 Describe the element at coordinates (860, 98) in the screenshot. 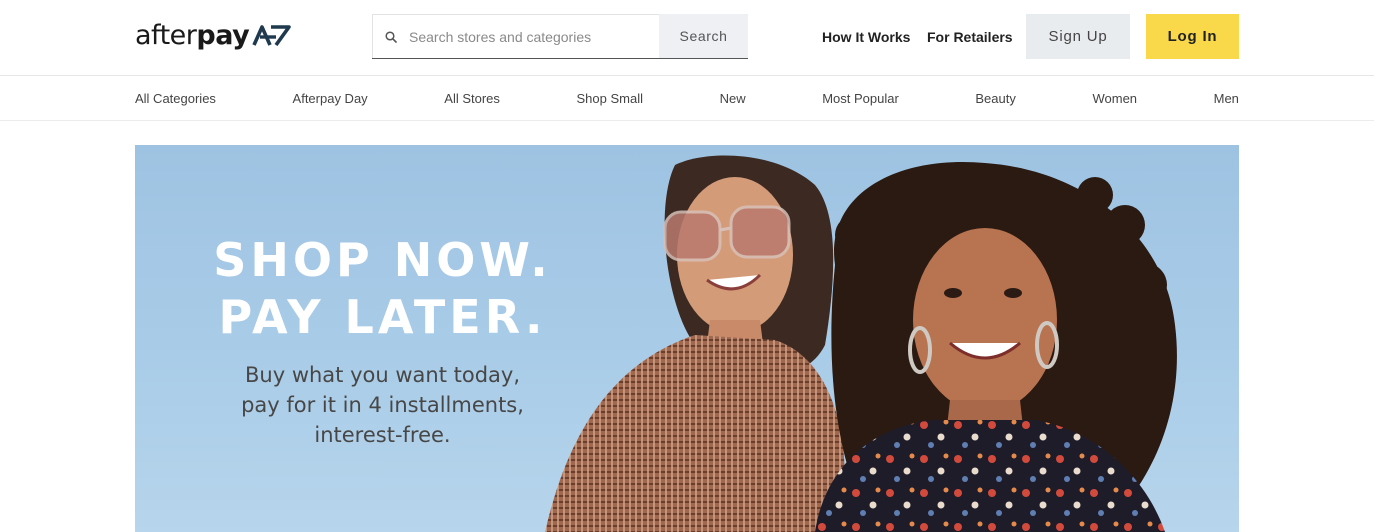

I see `category-most-popular: Most Popular` at that location.